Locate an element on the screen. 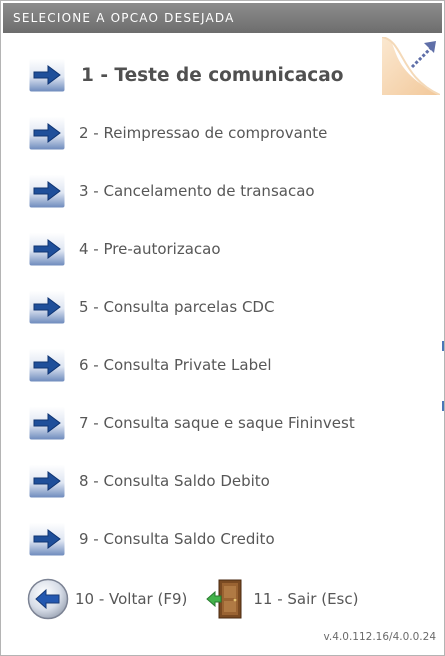  menu-item-8: 8 - Consulta Saldo Debito is located at coordinates (149, 481).